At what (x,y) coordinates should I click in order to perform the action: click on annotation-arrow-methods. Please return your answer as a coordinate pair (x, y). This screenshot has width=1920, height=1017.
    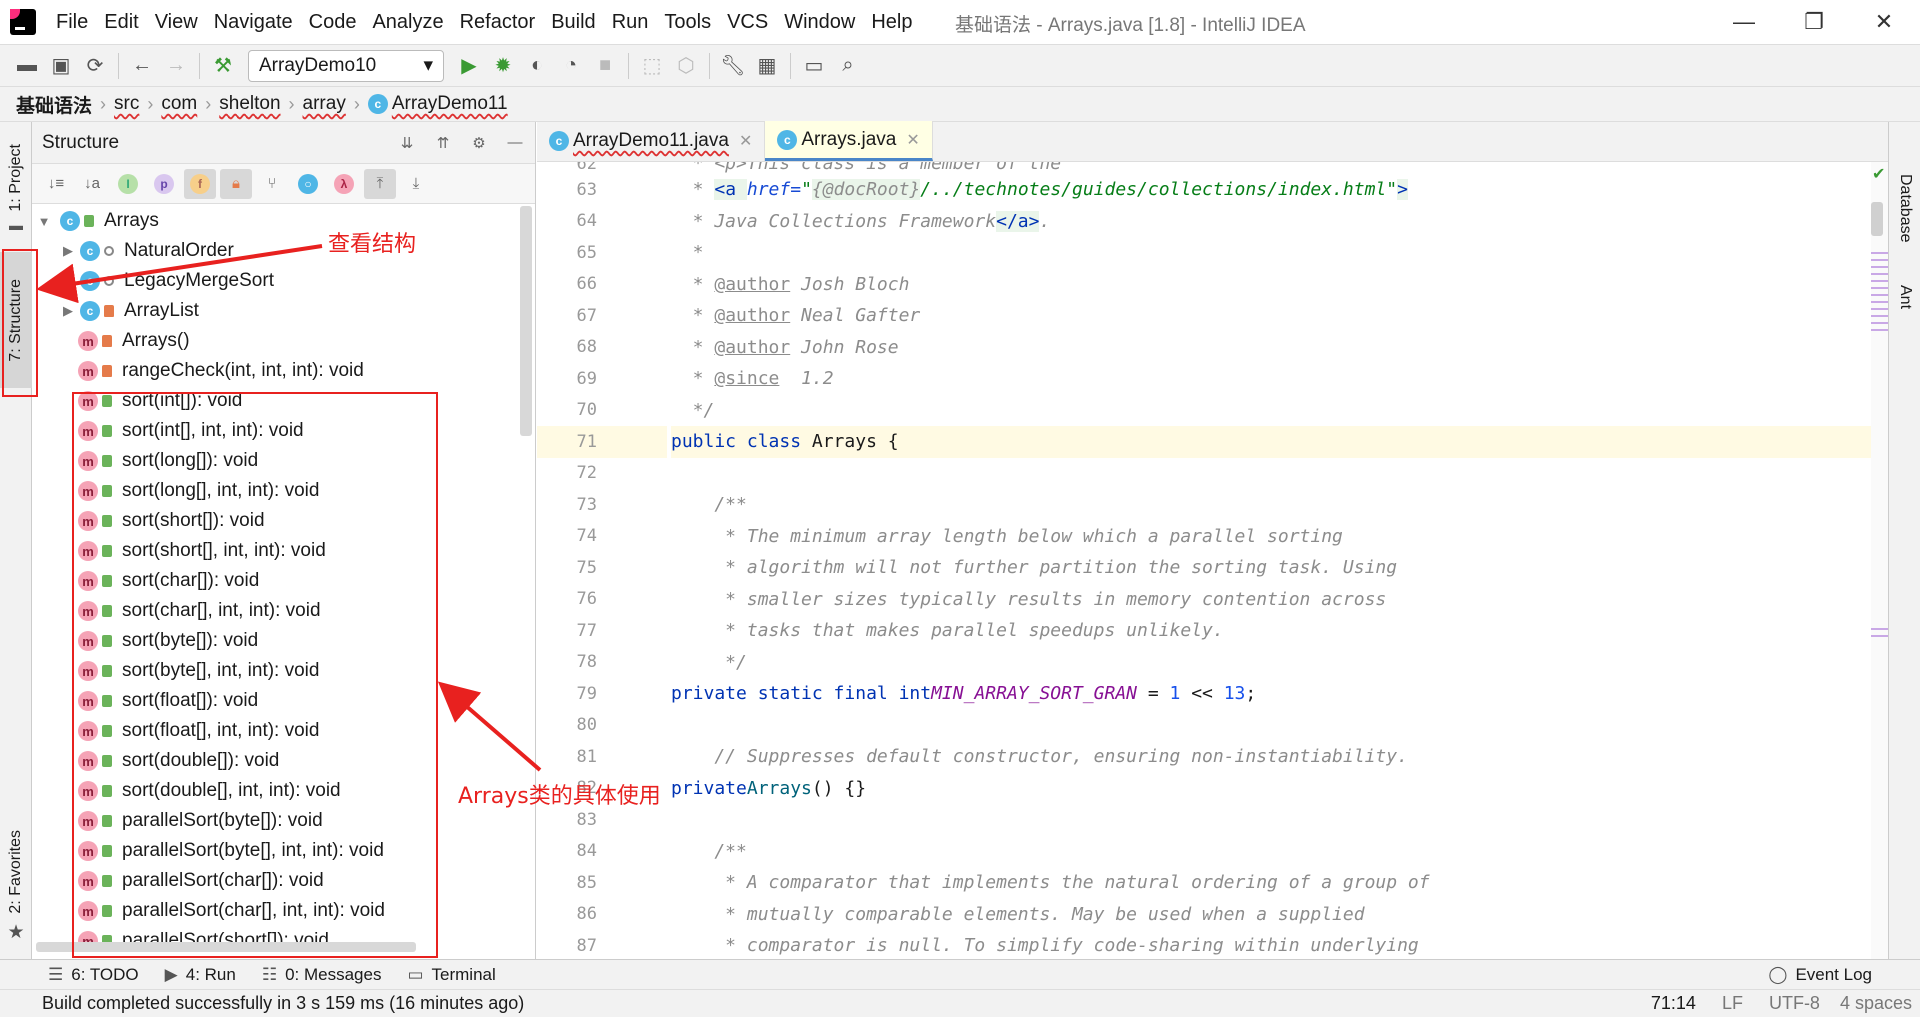
    Looking at the image, I should click on (489, 726).